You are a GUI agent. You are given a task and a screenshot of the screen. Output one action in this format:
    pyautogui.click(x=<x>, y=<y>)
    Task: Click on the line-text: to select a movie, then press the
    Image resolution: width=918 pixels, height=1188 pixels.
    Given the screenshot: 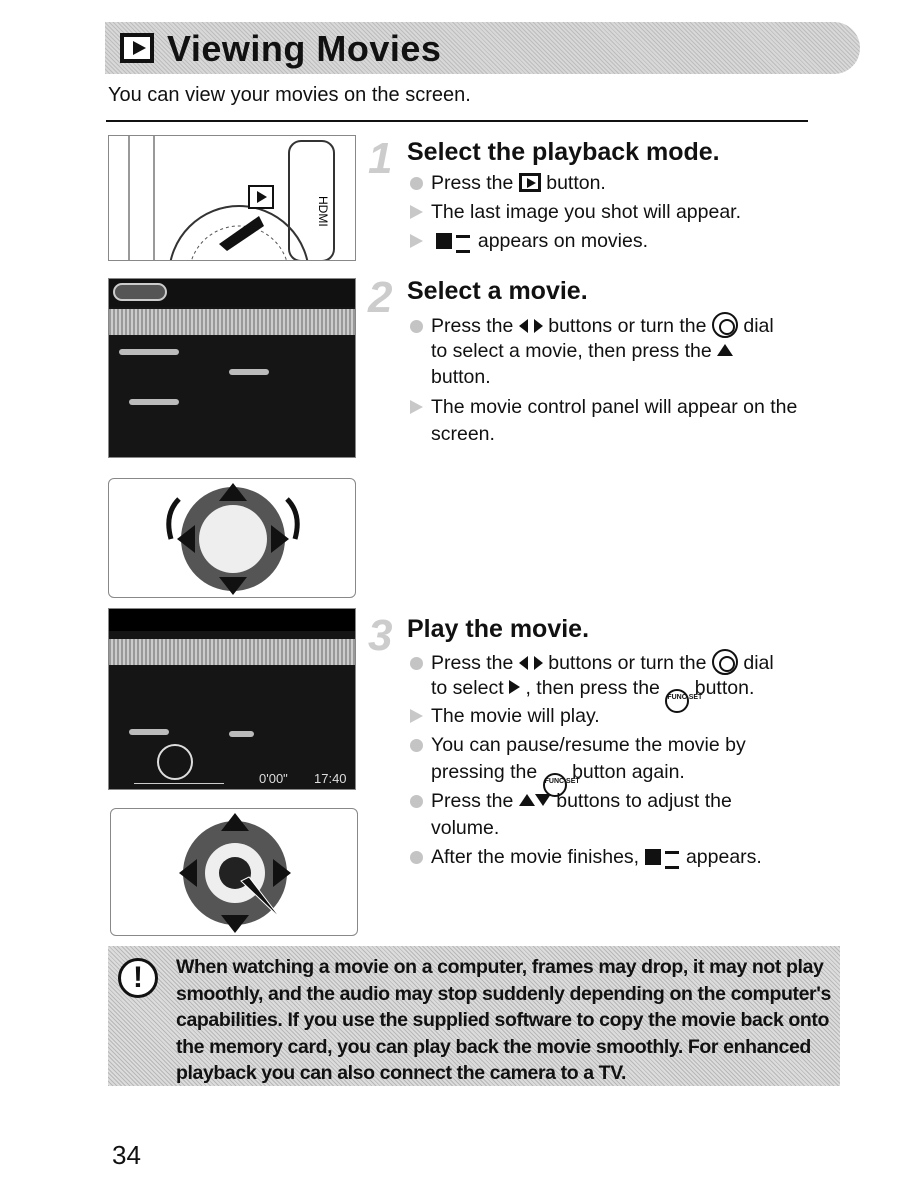 What is the action you would take?
    pyautogui.click(x=571, y=351)
    